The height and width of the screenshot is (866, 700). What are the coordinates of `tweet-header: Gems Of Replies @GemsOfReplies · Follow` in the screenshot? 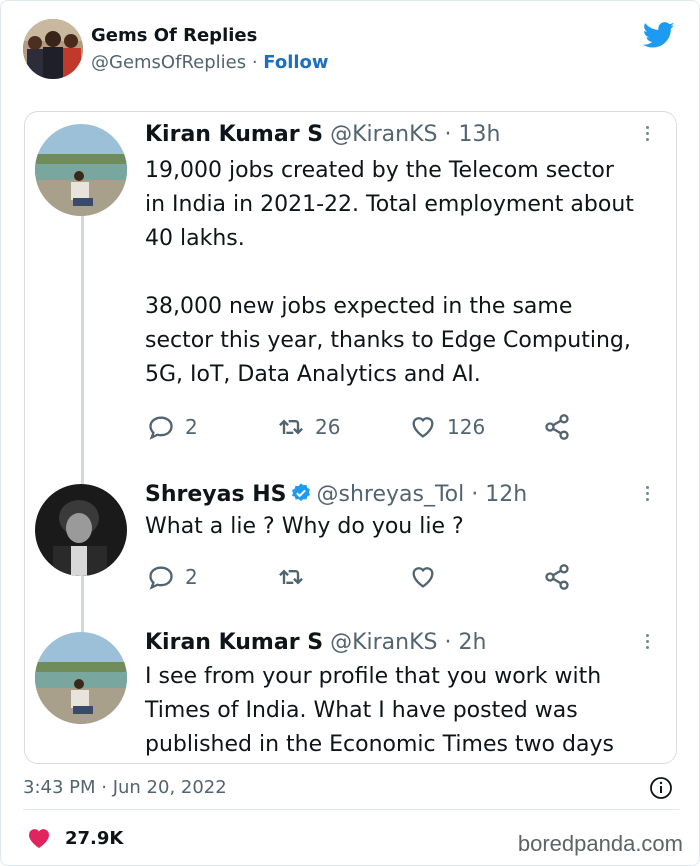 It's located at (351, 50).